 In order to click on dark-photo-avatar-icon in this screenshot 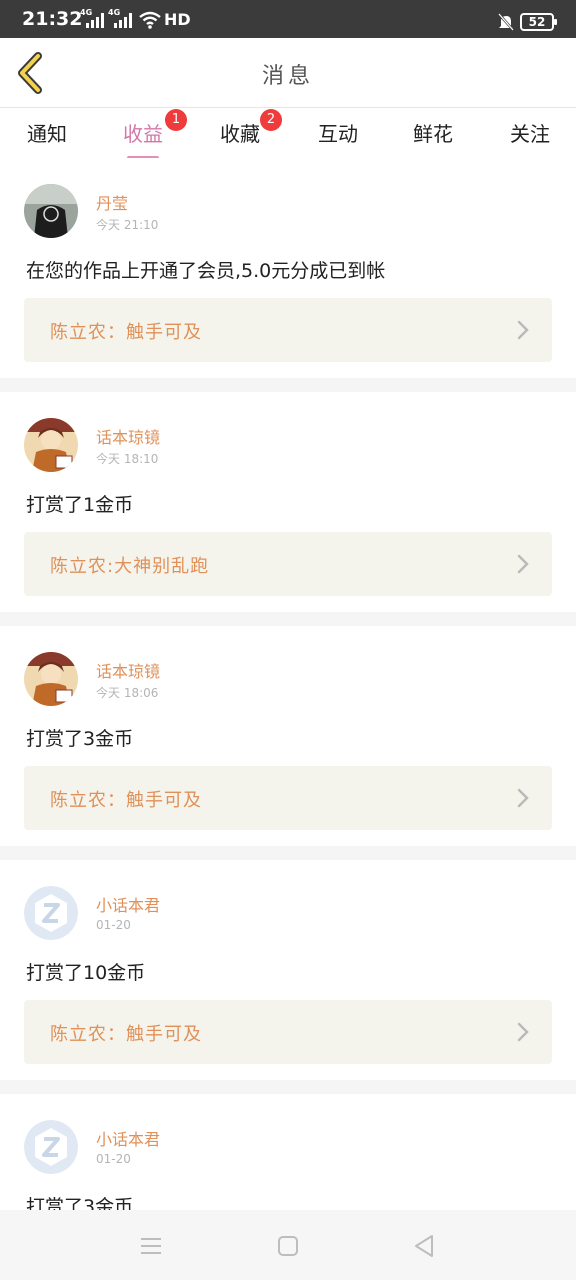, I will do `click(51, 211)`.